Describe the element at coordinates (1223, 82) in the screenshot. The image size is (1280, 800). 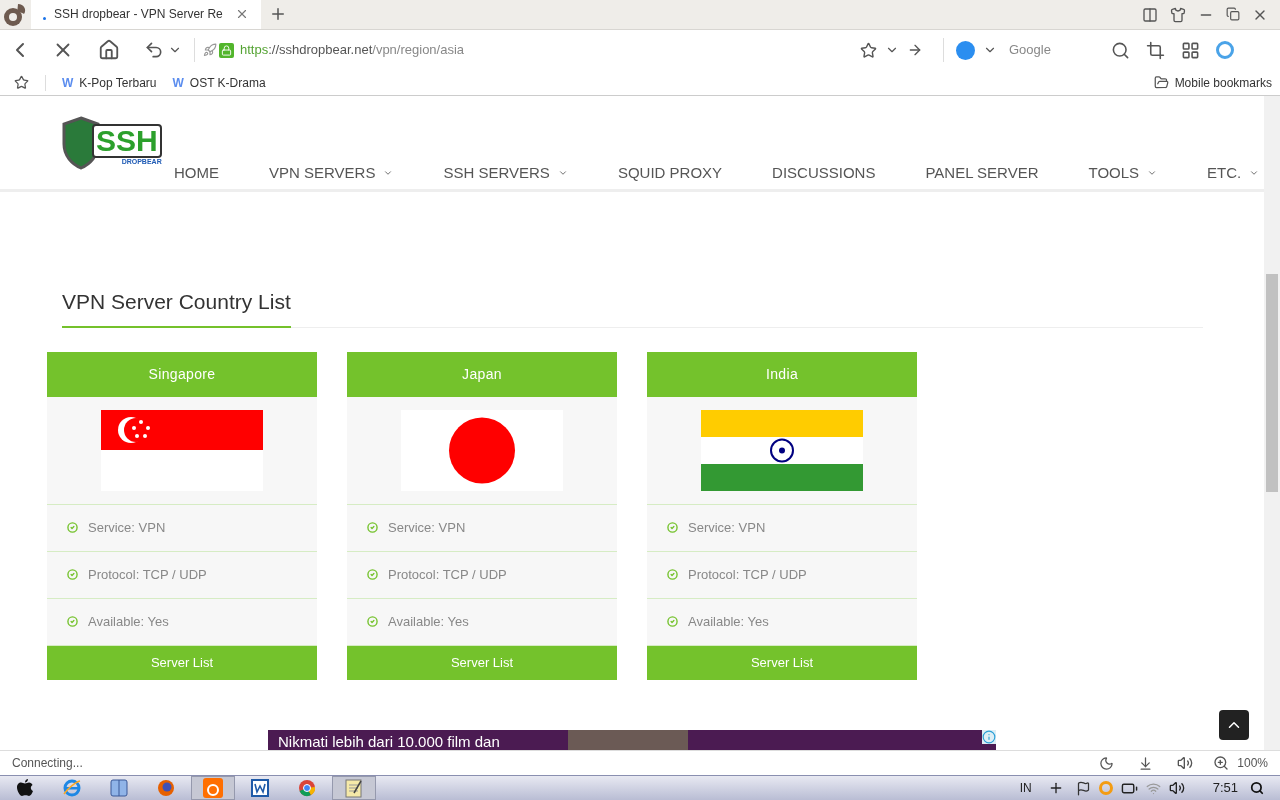
I see `mobile-bookmarks-link: Mobile bookmarks` at that location.